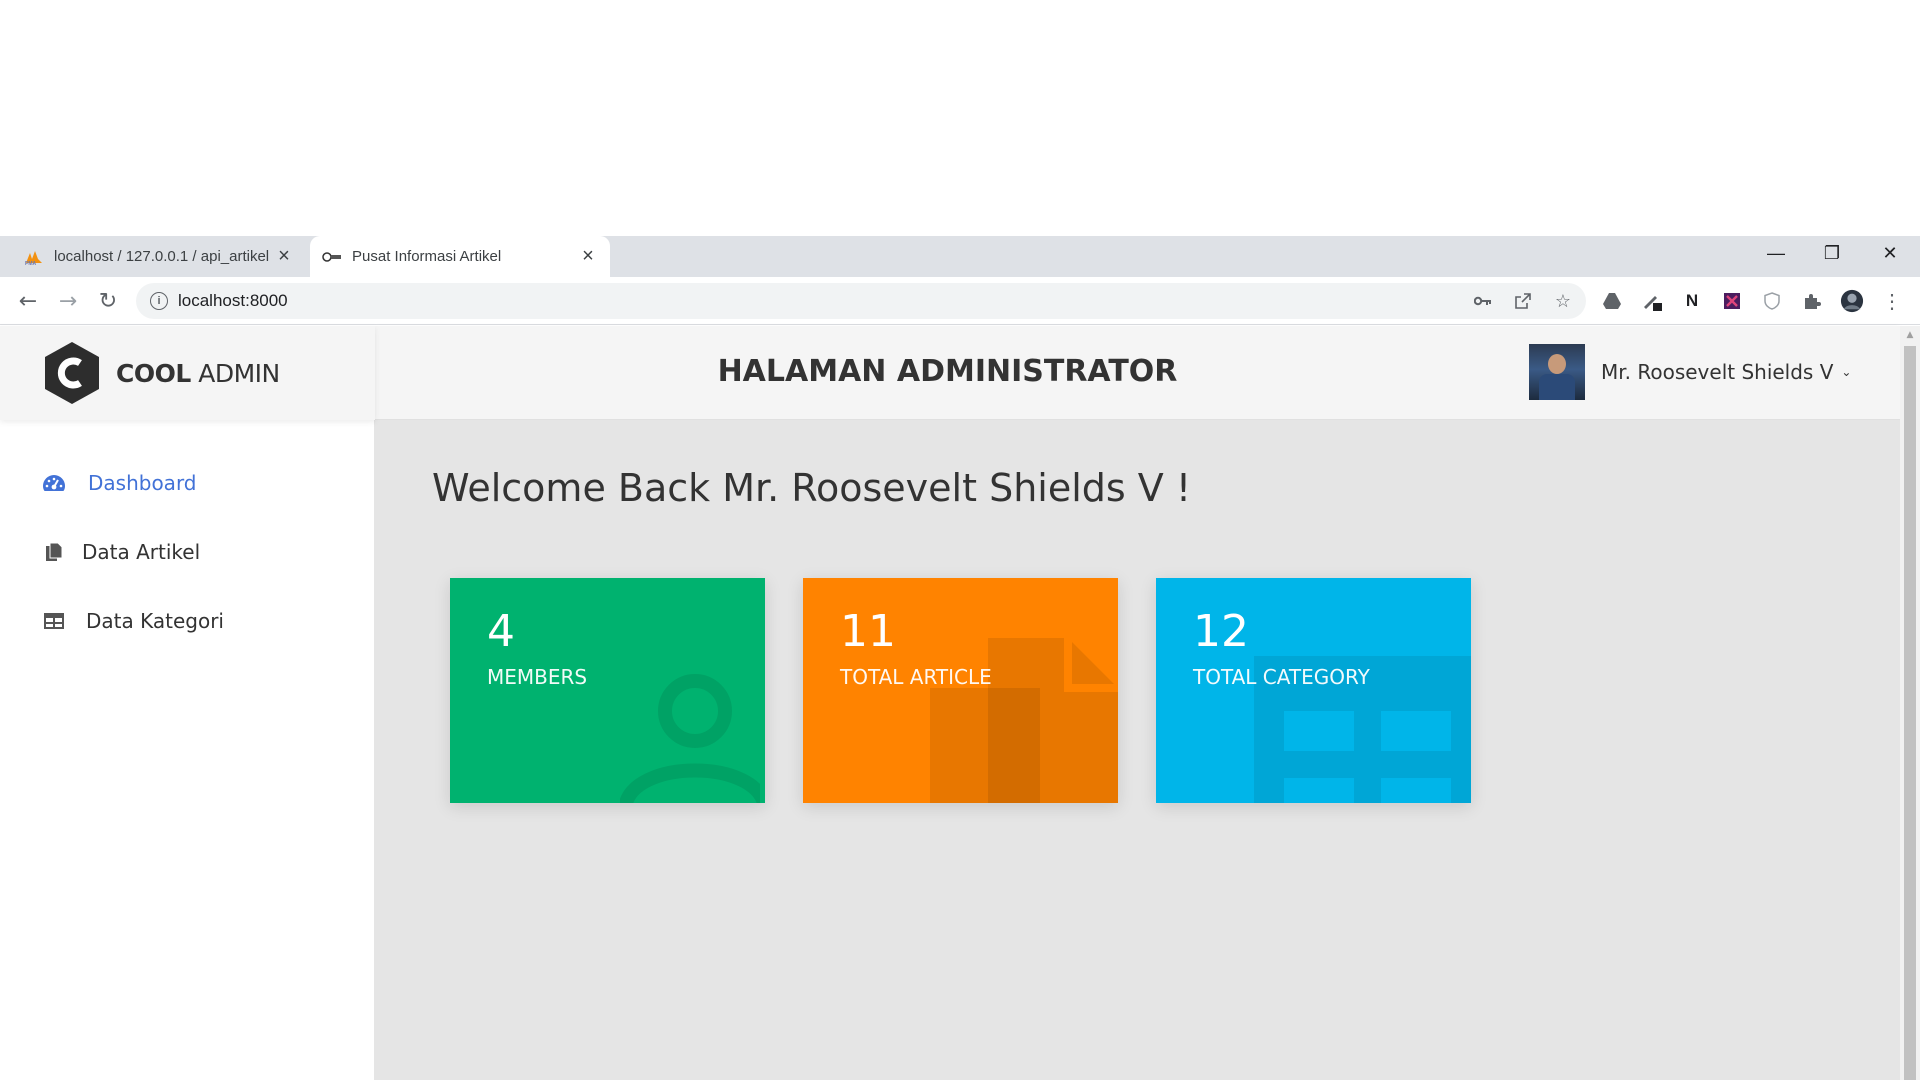  What do you see at coordinates (1910, 336) in the screenshot?
I see `scroll-up-icon: ▲` at bounding box center [1910, 336].